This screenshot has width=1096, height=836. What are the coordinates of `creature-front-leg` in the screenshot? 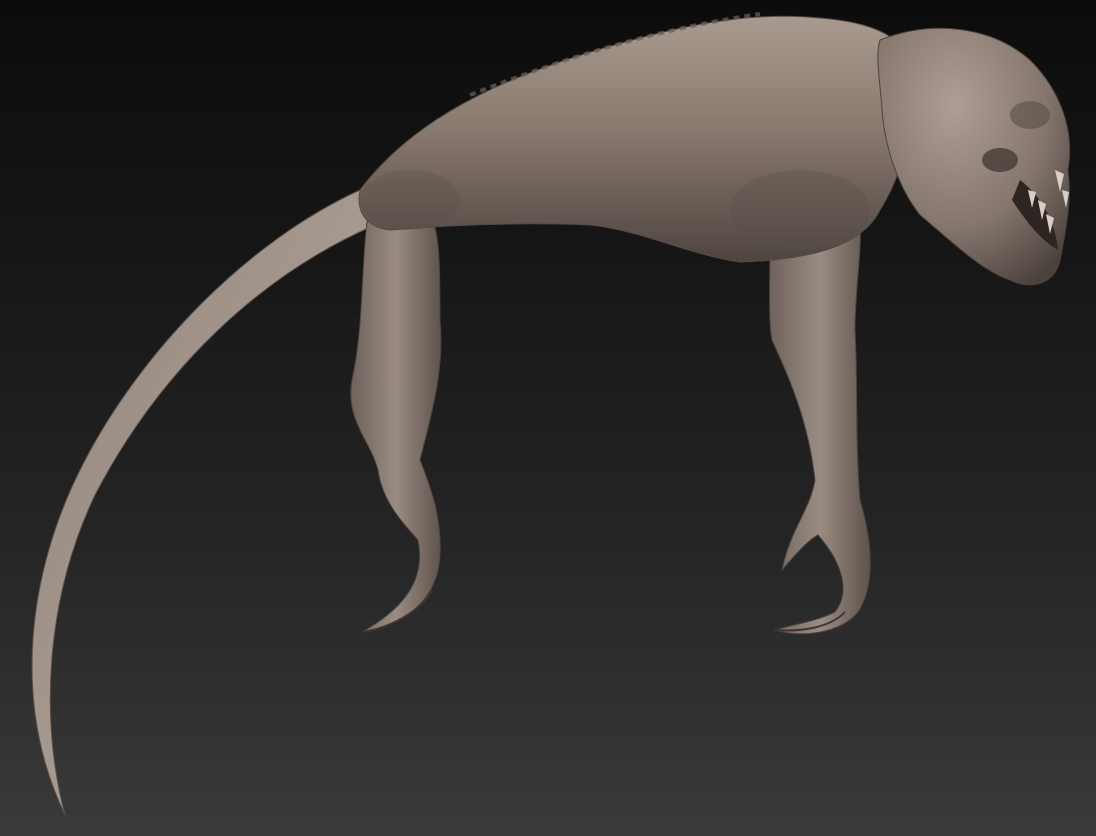 It's located at (820, 429).